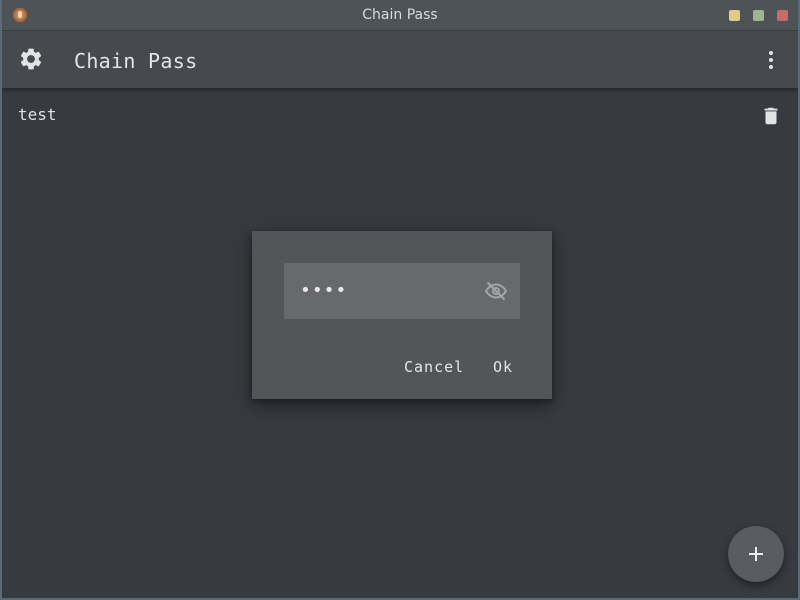 The height and width of the screenshot is (600, 800). I want to click on window-titlebar: Chain Pass, so click(400, 15).